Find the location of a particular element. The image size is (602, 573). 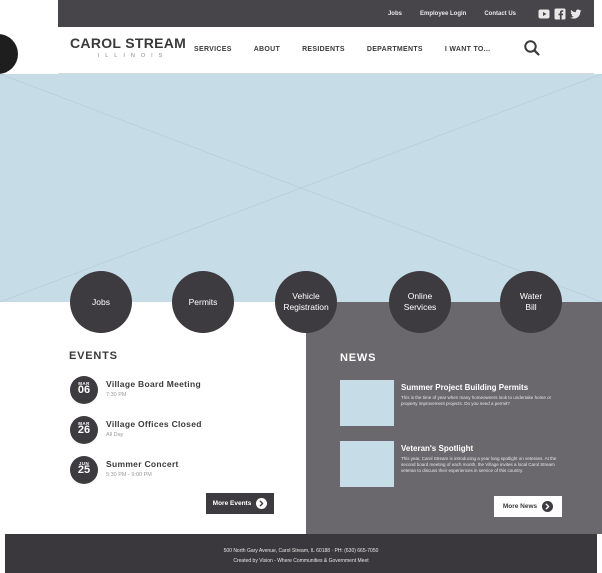

nav-about: ABOUT is located at coordinates (267, 49).